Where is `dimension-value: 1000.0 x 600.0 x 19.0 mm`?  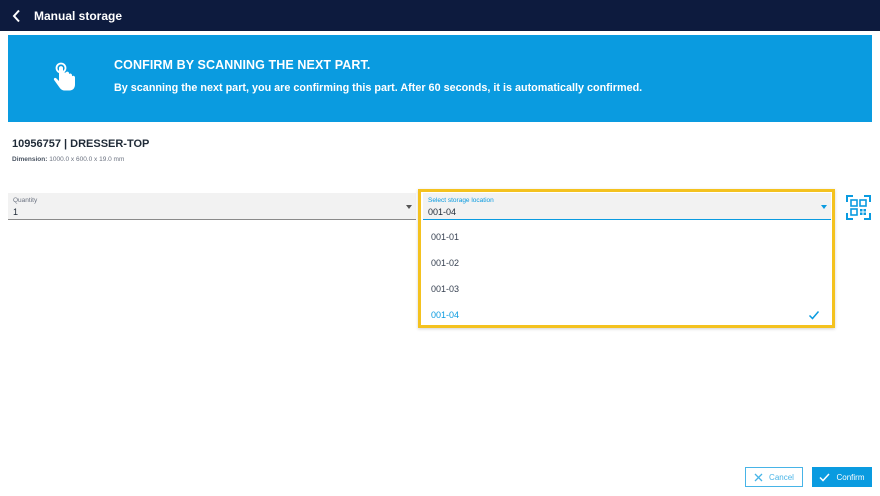
dimension-value: 1000.0 x 600.0 x 19.0 mm is located at coordinates (87, 159).